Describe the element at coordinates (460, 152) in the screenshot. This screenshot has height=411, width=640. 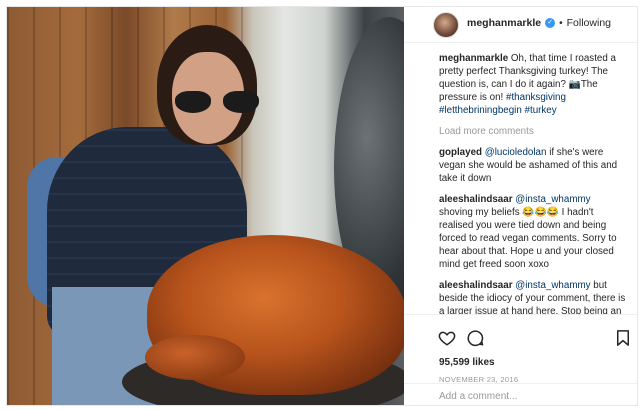
I see `comment-username: goplayed` at that location.